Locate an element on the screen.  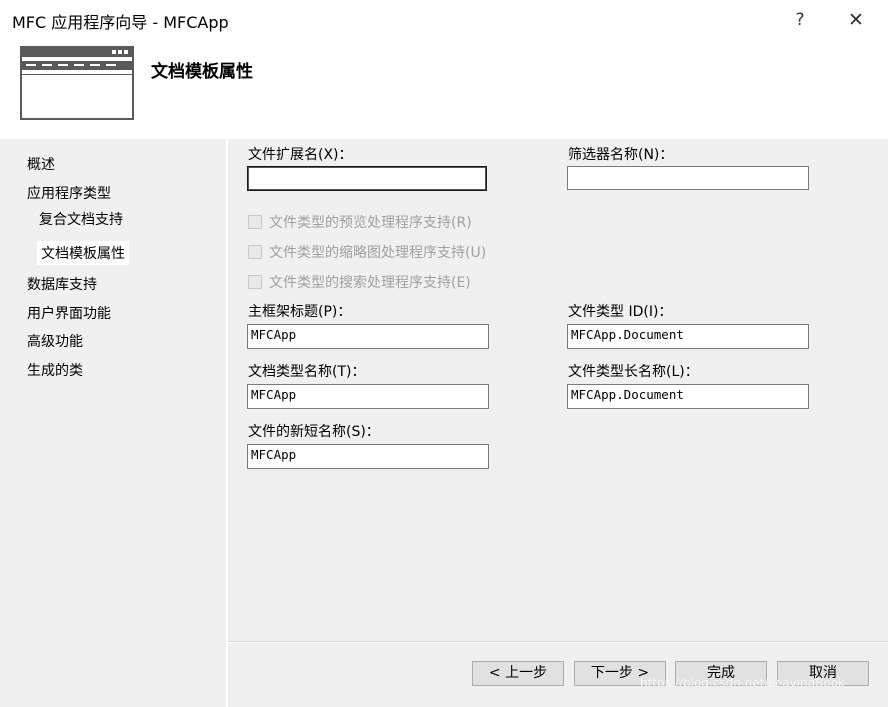
help-button: ? is located at coordinates (800, 20).